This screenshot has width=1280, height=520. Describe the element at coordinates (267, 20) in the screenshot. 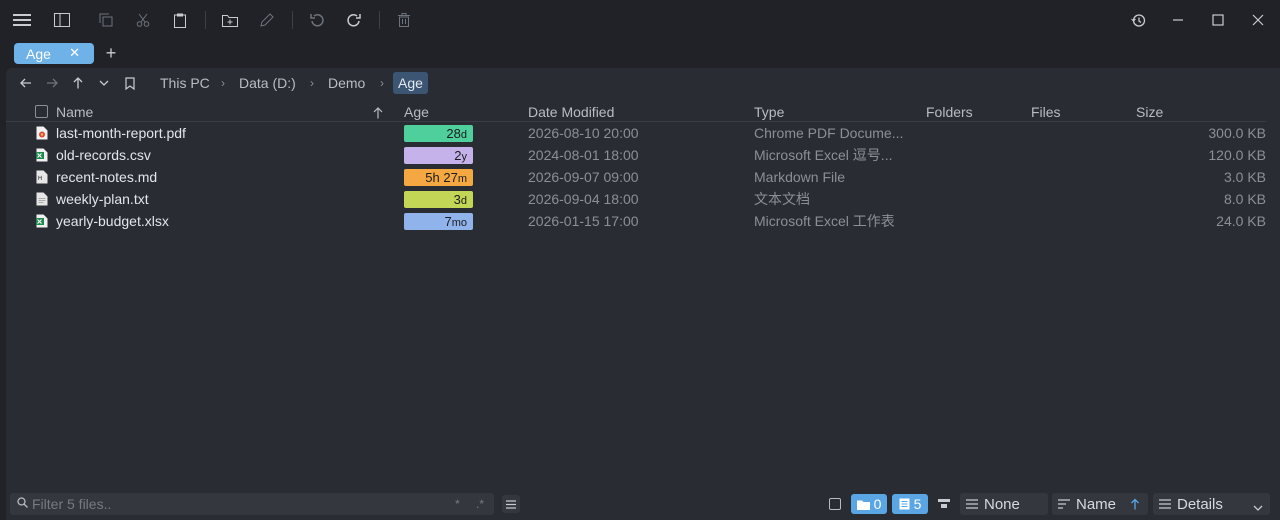

I see `rename-icon` at that location.